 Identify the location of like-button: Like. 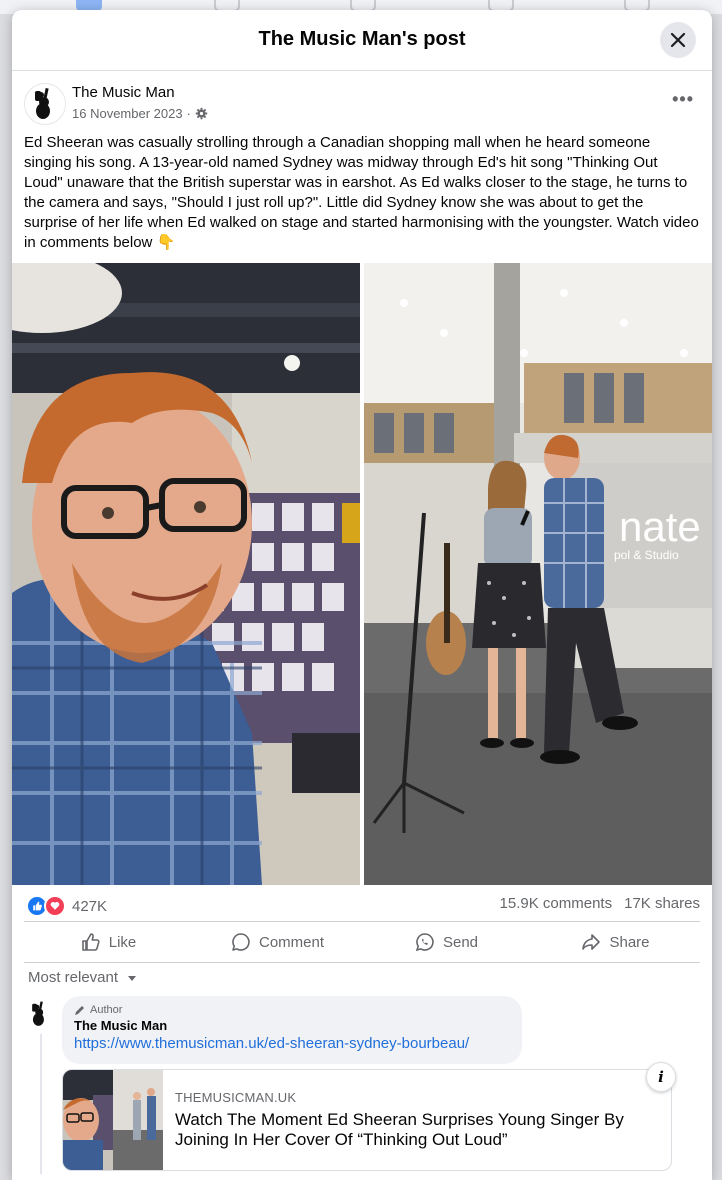
(109, 942).